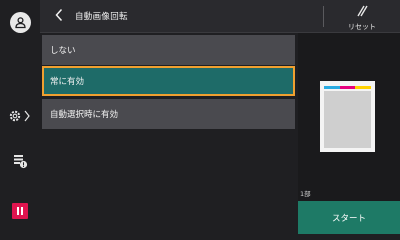 This screenshot has height=240, width=400. What do you see at coordinates (332, 87) in the screenshot?
I see `cyan-stripe` at bounding box center [332, 87].